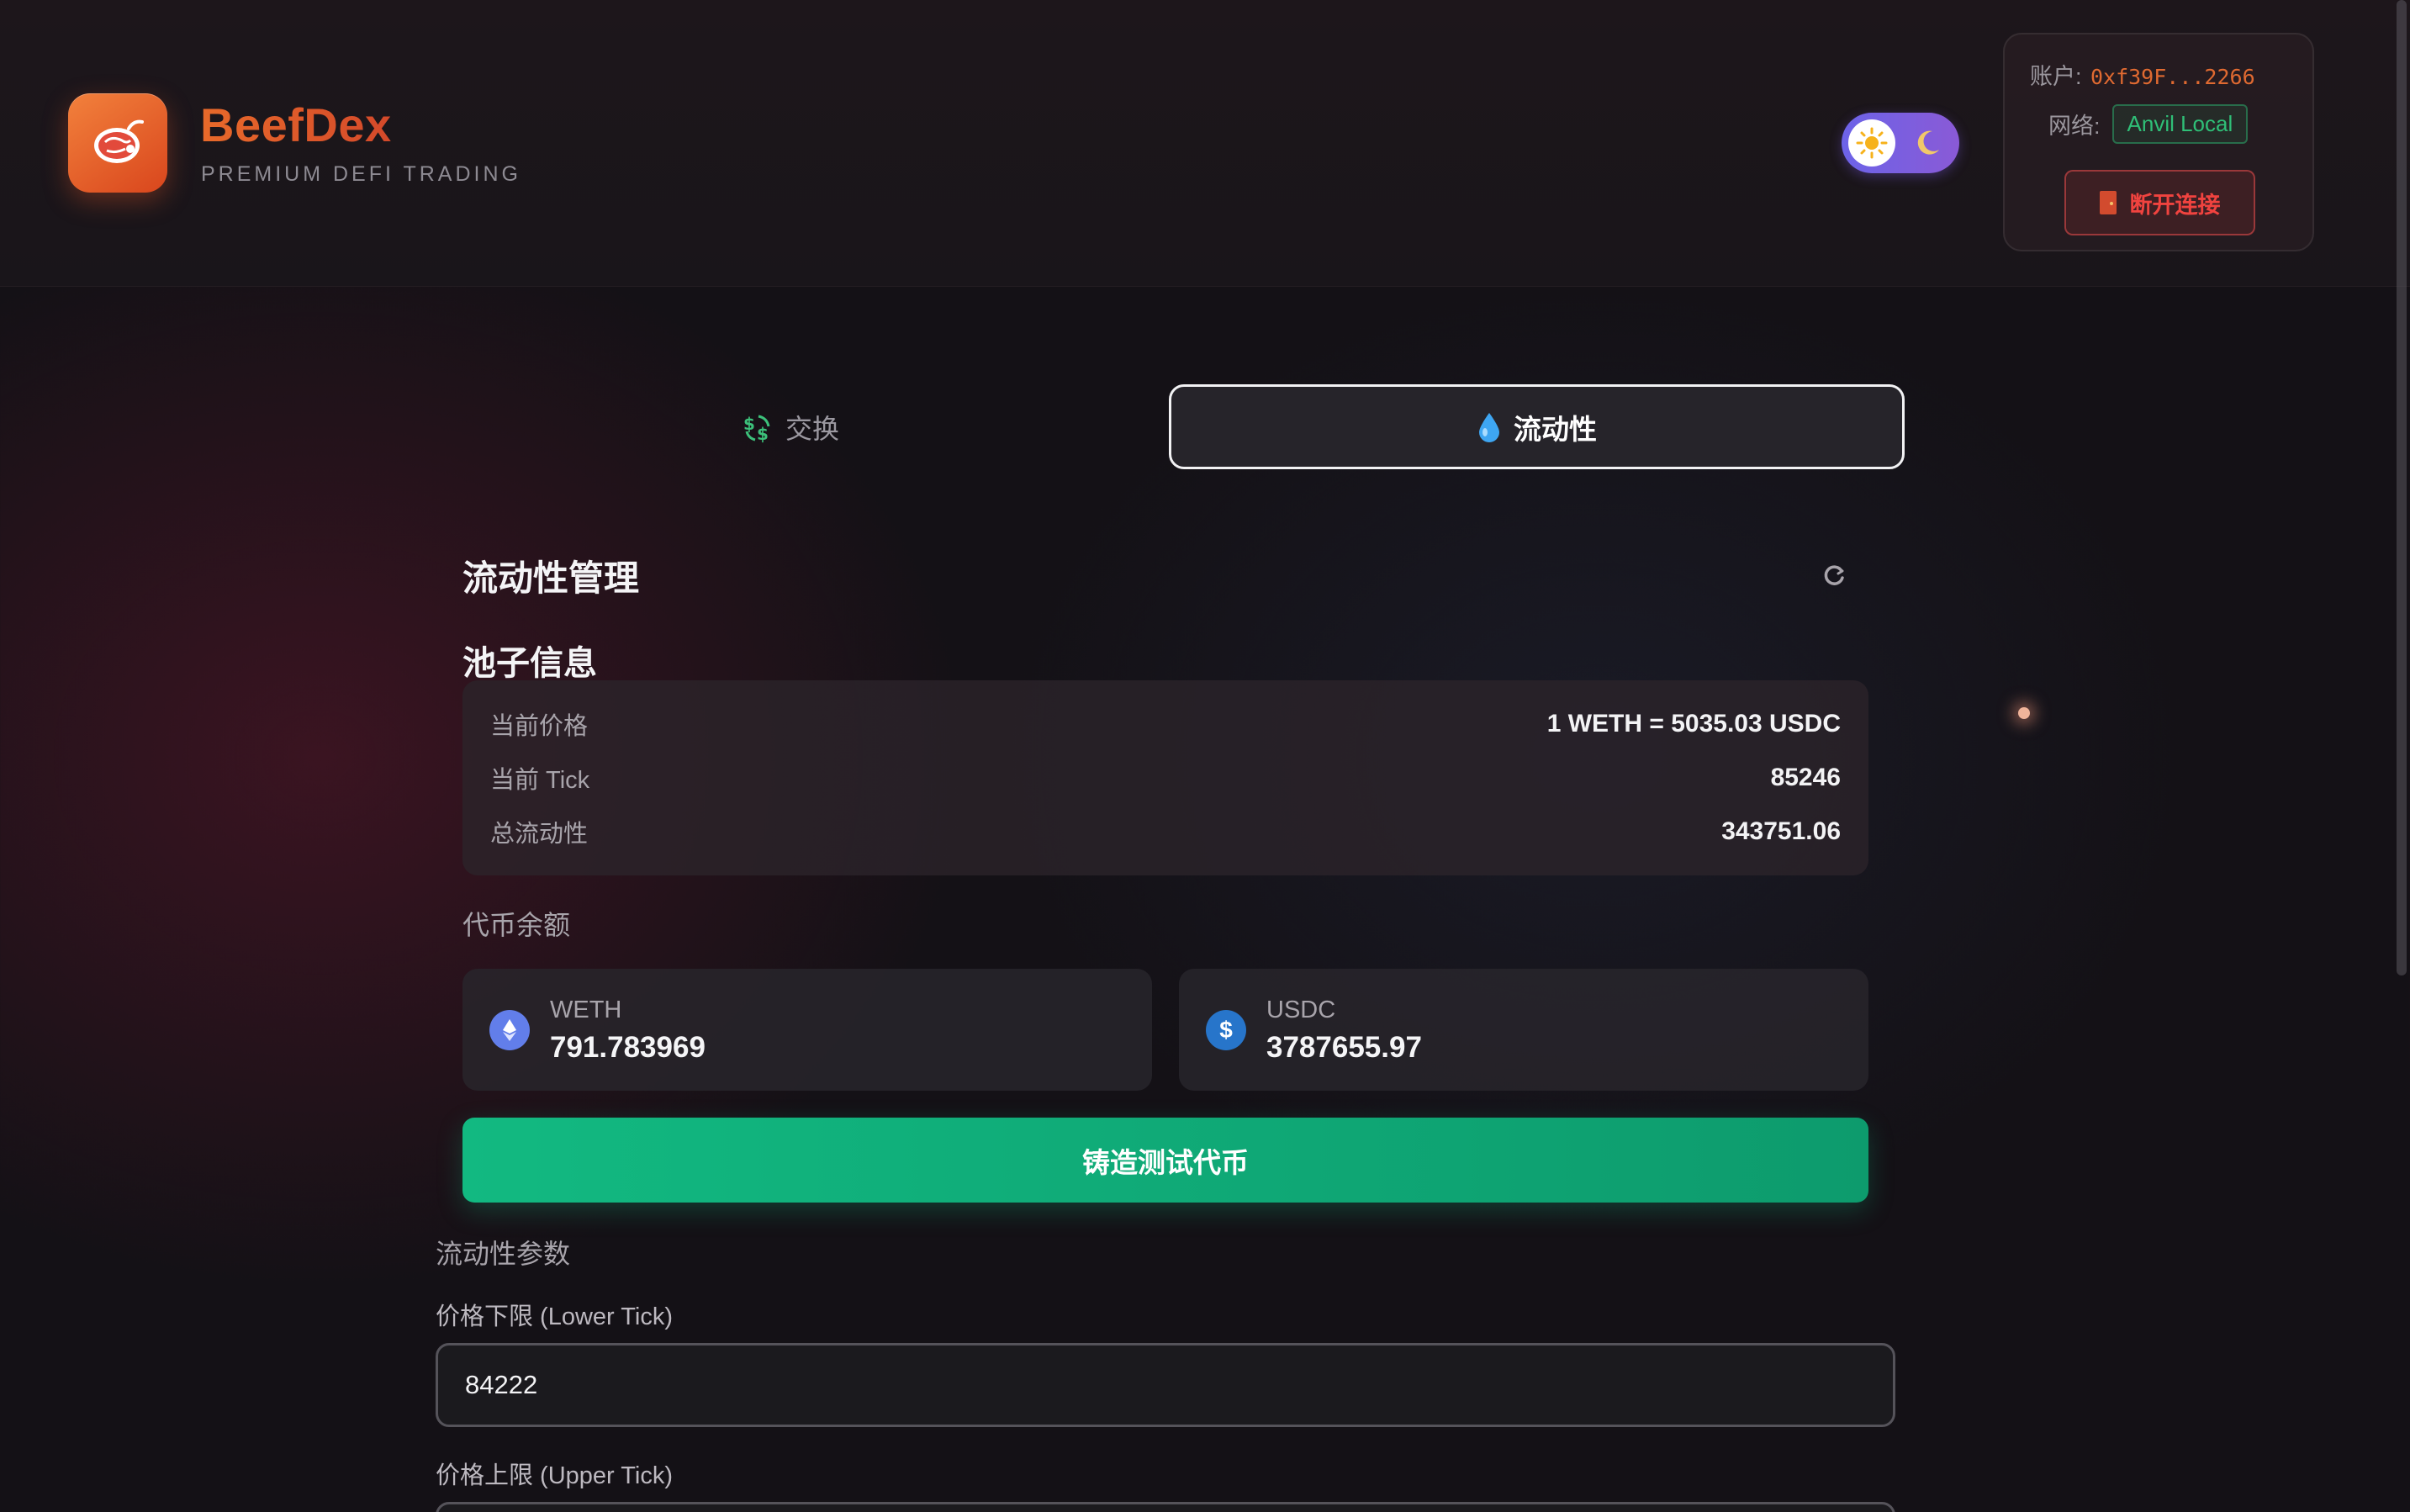 Image resolution: width=2410 pixels, height=1512 pixels. Describe the element at coordinates (1871, 143) in the screenshot. I see `sun-icon` at that location.